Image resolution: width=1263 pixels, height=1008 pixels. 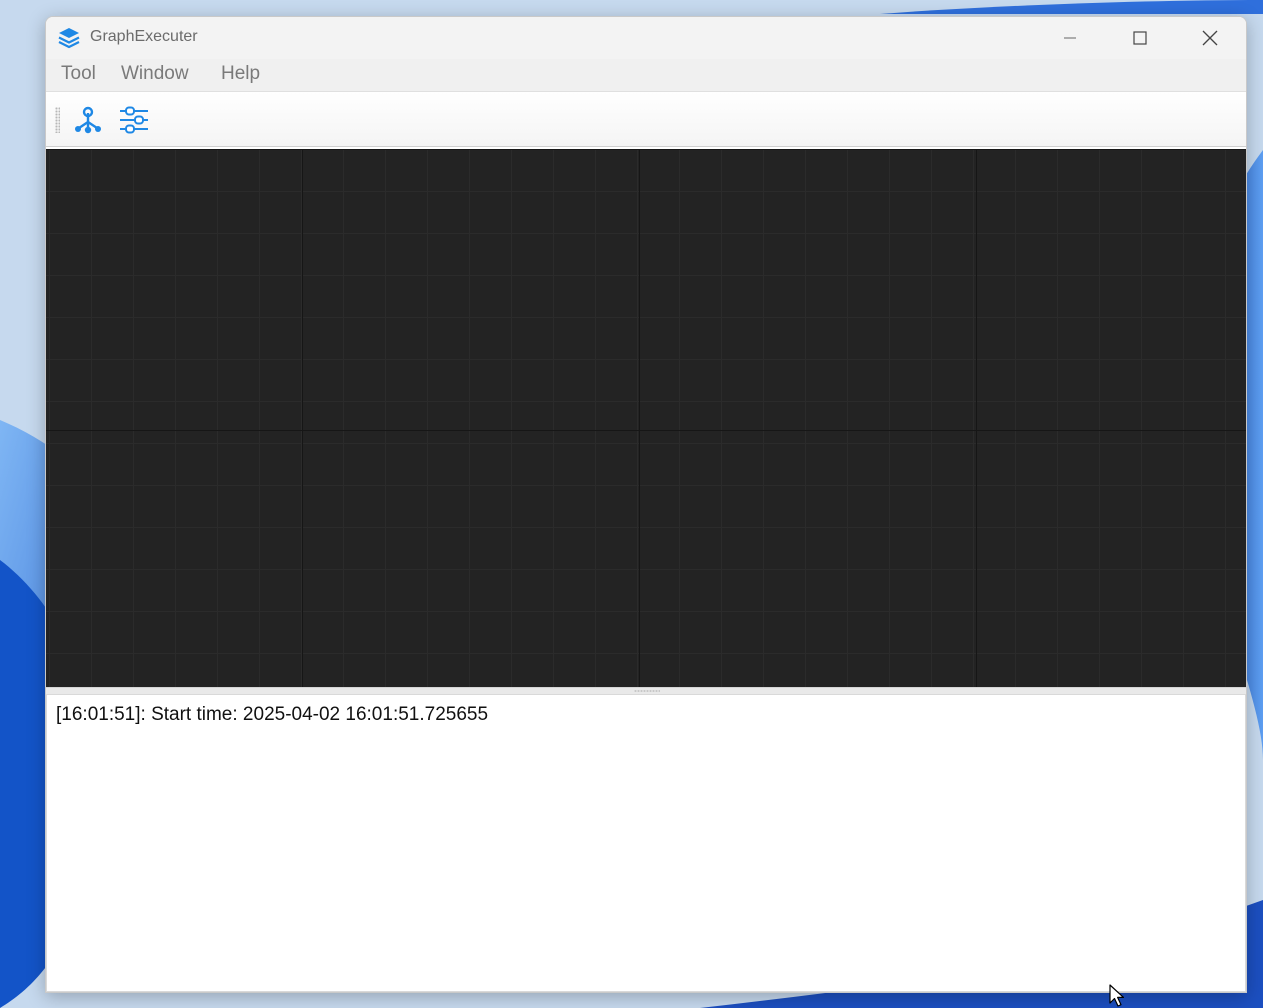 I want to click on maximize-button, so click(x=1140, y=38).